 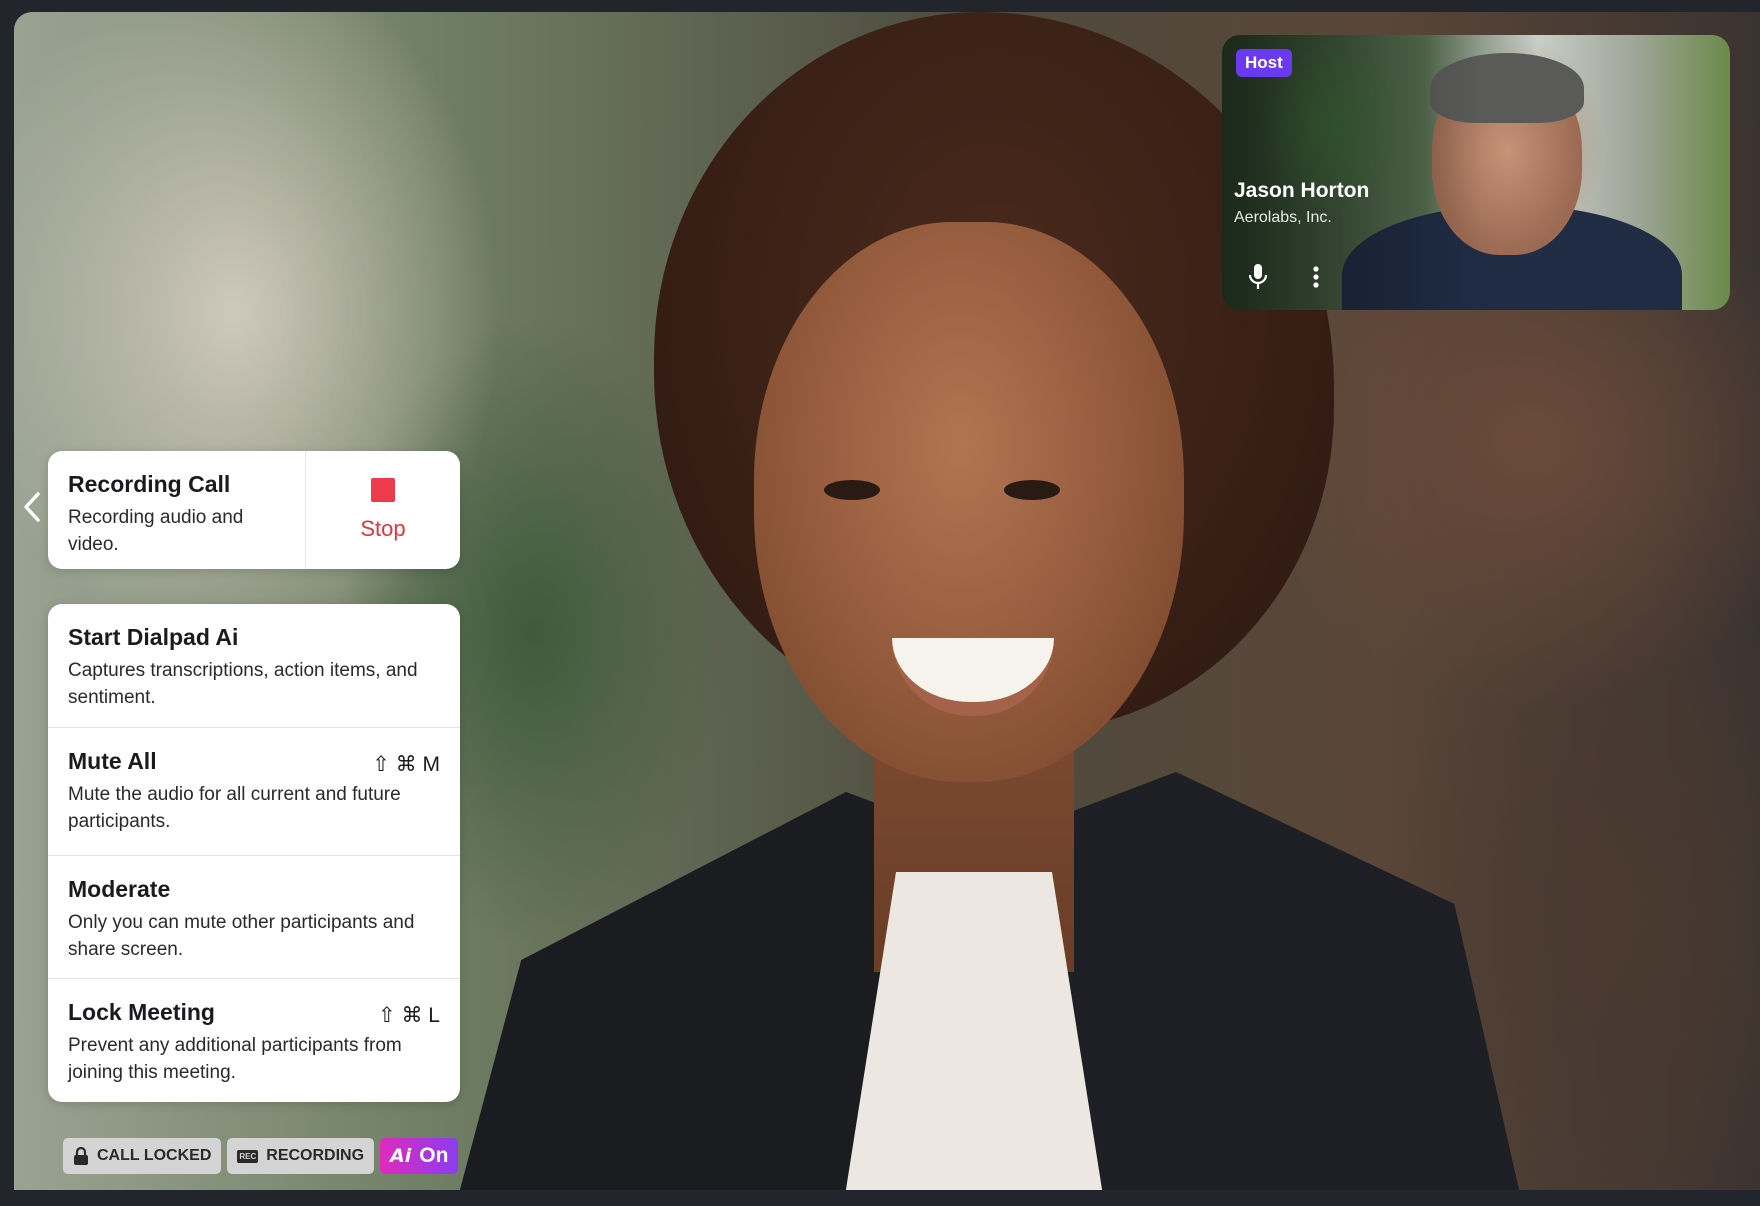 What do you see at coordinates (1316, 277) in the screenshot?
I see `more-vertical-icon` at bounding box center [1316, 277].